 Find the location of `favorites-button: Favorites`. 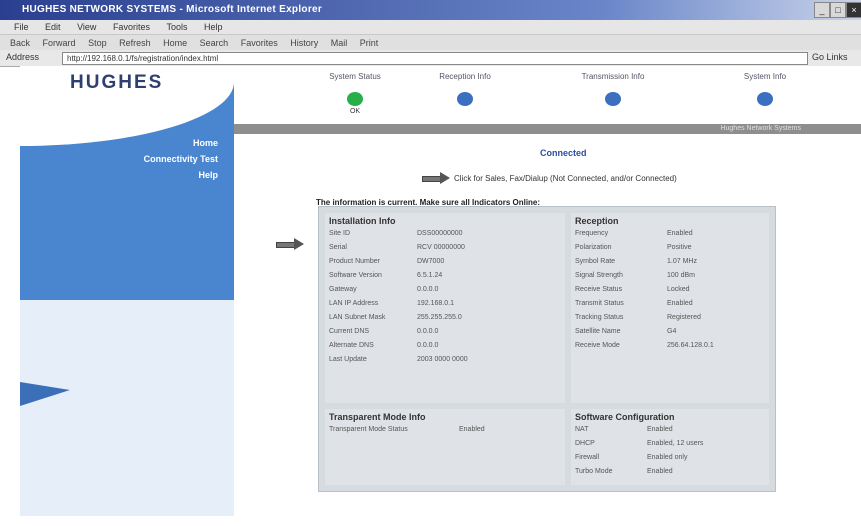

favorites-button: Favorites is located at coordinates (259, 43).